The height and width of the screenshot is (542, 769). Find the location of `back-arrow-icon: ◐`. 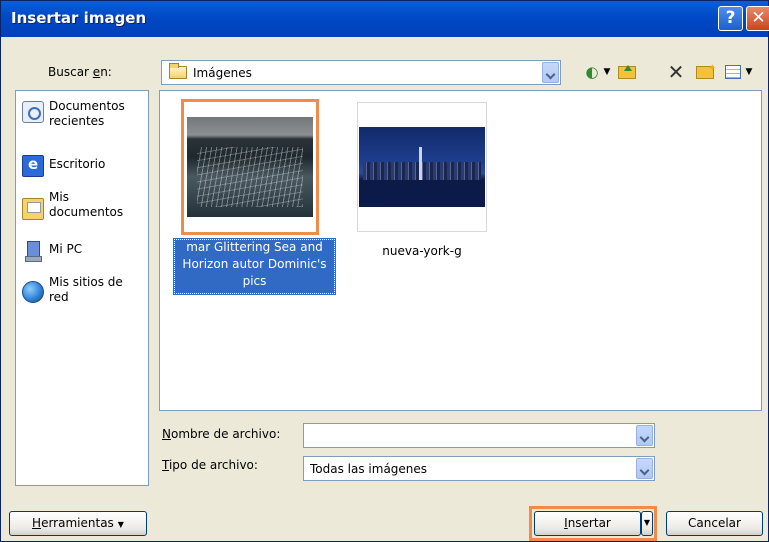

back-arrow-icon: ◐ is located at coordinates (592, 72).